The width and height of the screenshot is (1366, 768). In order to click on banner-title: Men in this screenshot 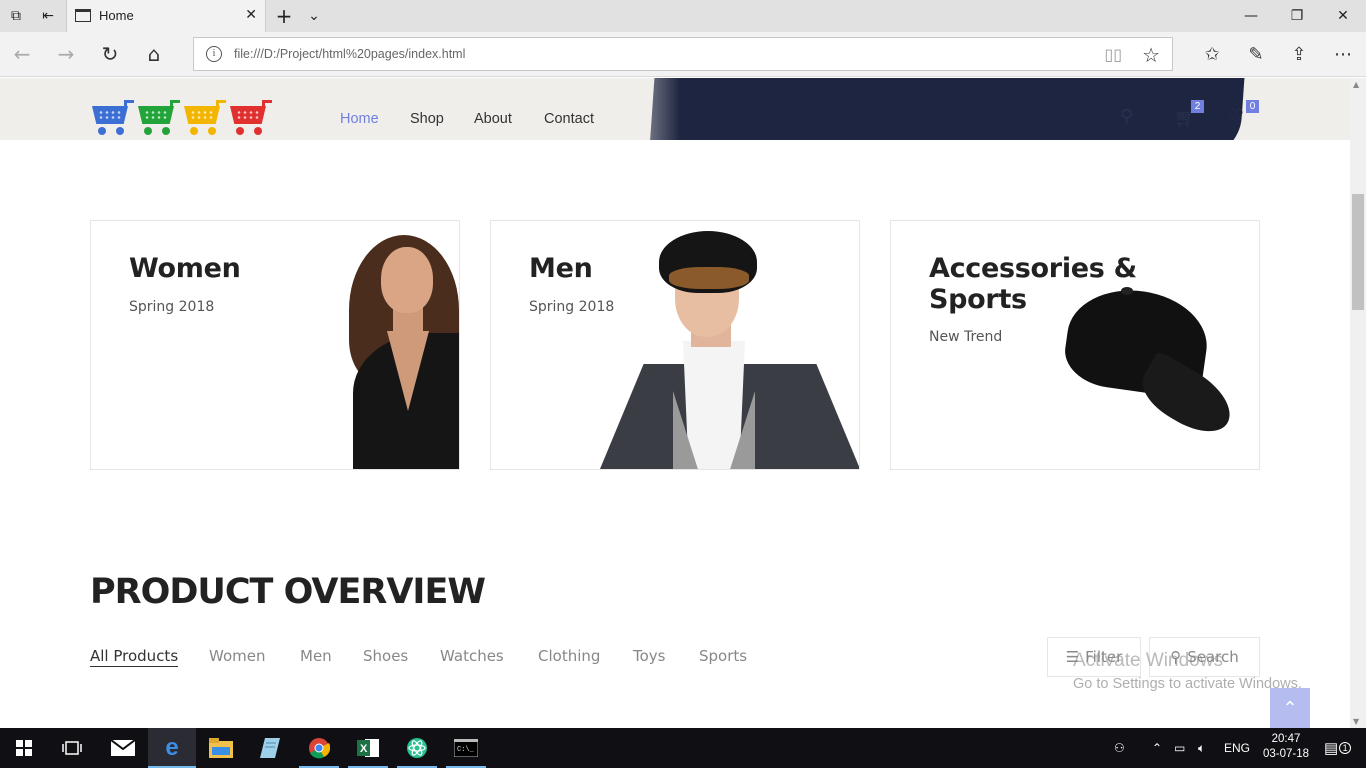, I will do `click(561, 268)`.